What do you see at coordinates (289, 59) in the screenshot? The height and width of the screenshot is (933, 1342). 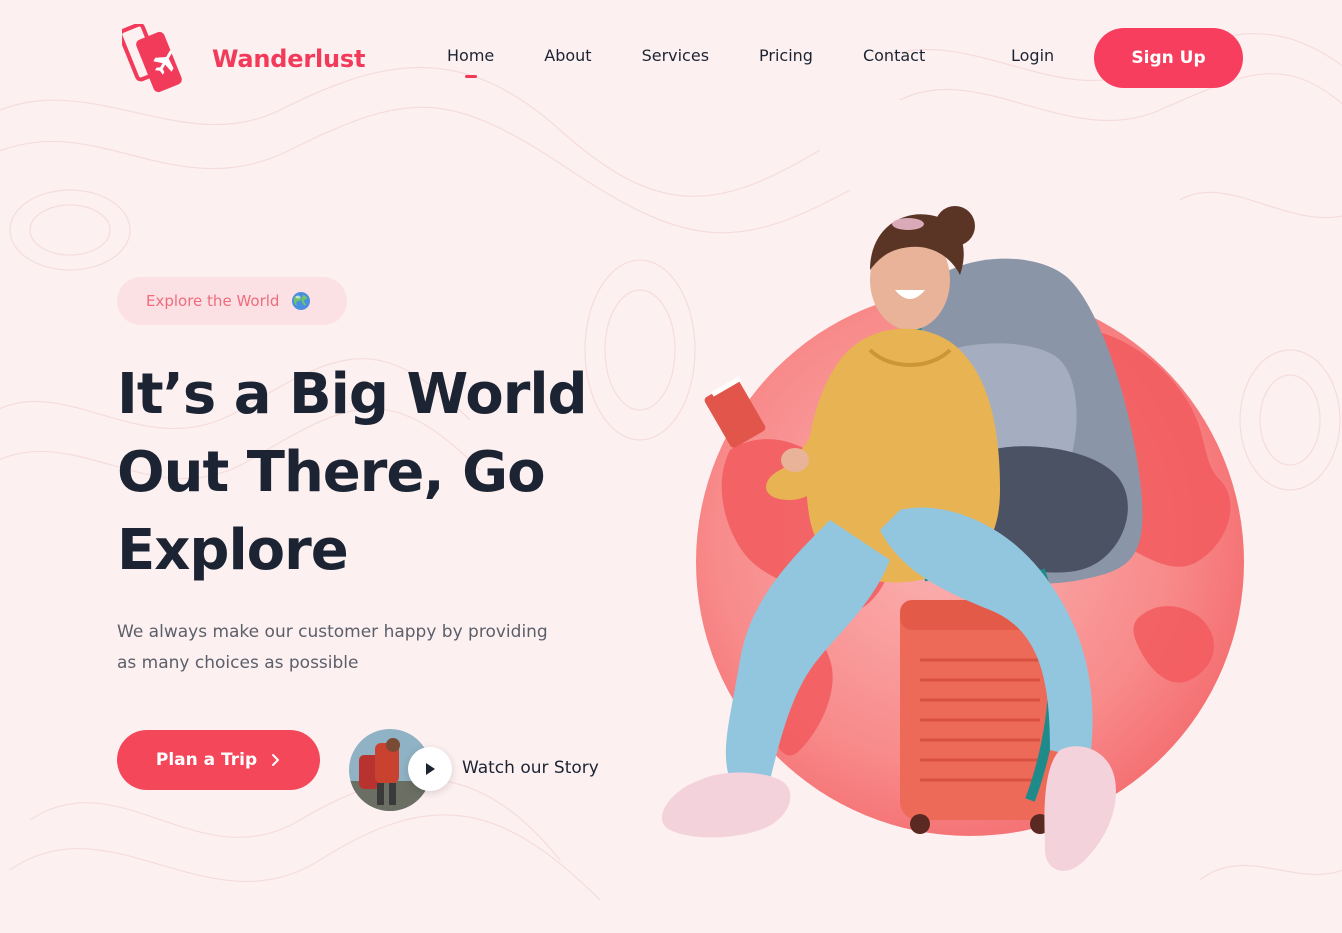 I see `brand-name: Wanderlust` at bounding box center [289, 59].